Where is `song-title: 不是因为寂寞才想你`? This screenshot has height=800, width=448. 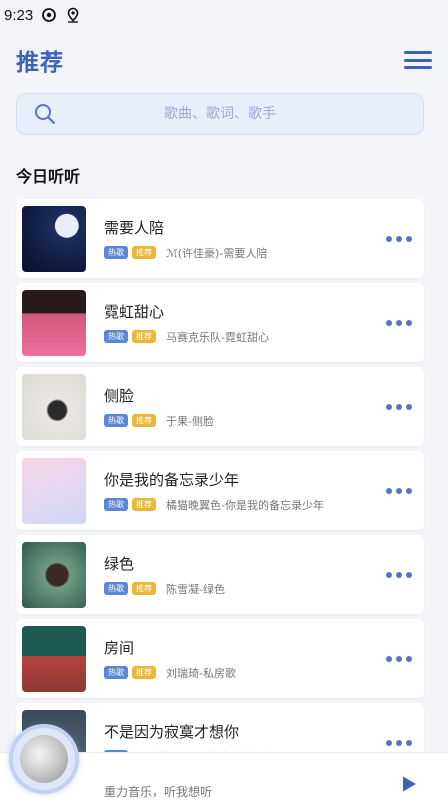
song-title: 不是因为寂寞才想你 is located at coordinates (172, 731).